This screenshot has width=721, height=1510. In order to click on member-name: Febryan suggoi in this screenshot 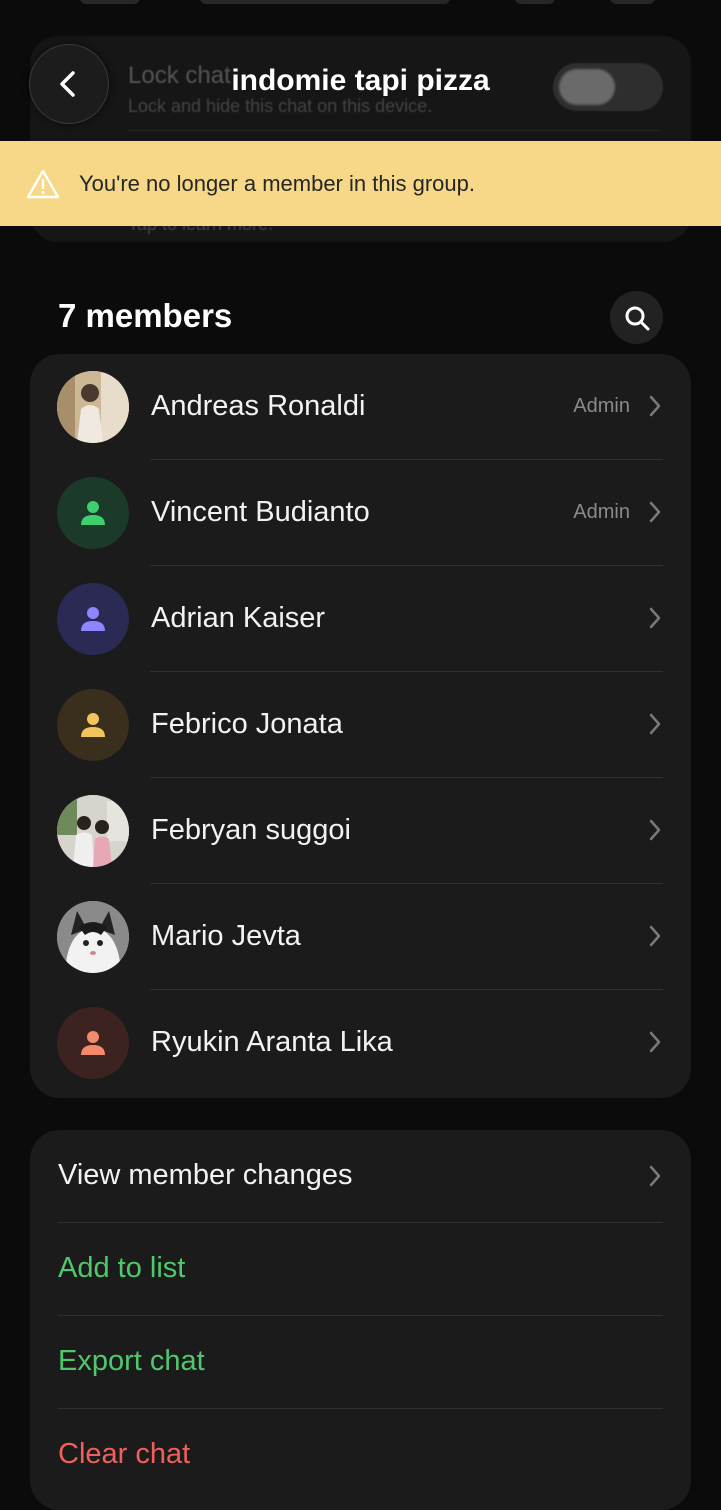, I will do `click(251, 830)`.